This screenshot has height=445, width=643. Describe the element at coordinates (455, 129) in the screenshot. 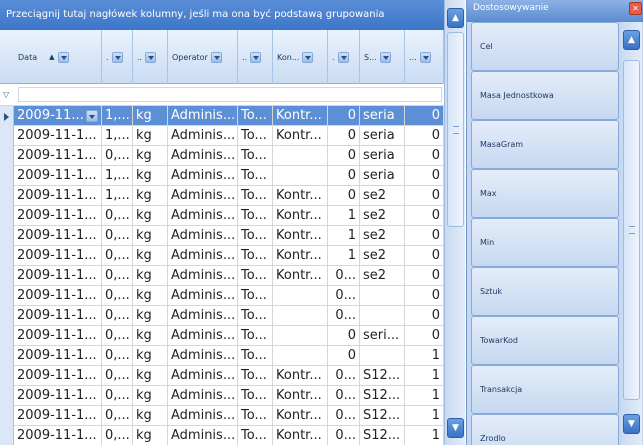

I see `scrollbar-thumb` at that location.